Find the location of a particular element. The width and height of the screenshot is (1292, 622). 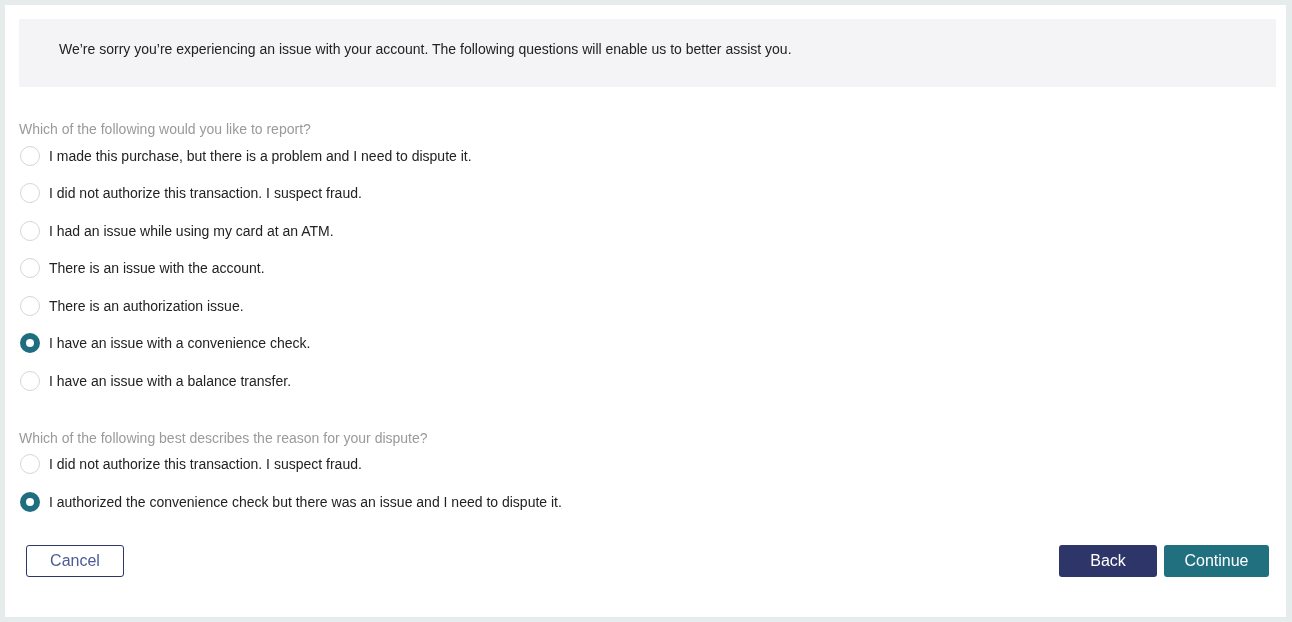

option-label: There is an issue with the account. is located at coordinates (157, 268).